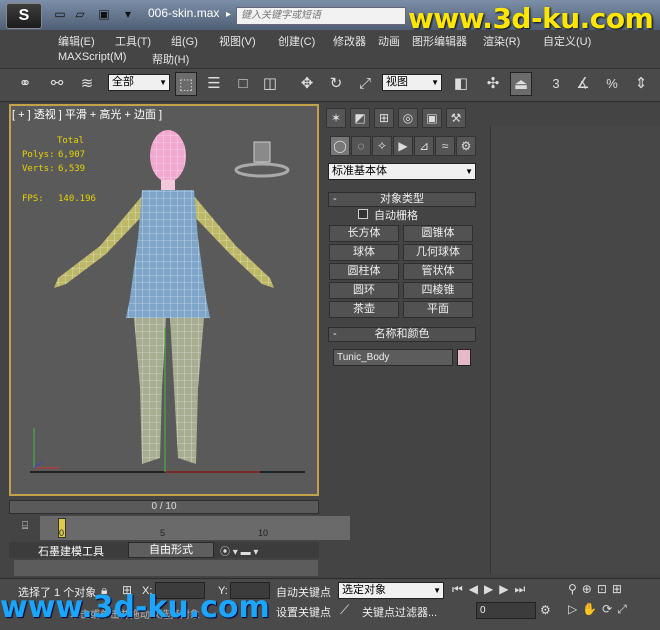 This screenshot has height=630, width=660. I want to click on geometry-icon: ◯, so click(340, 146).